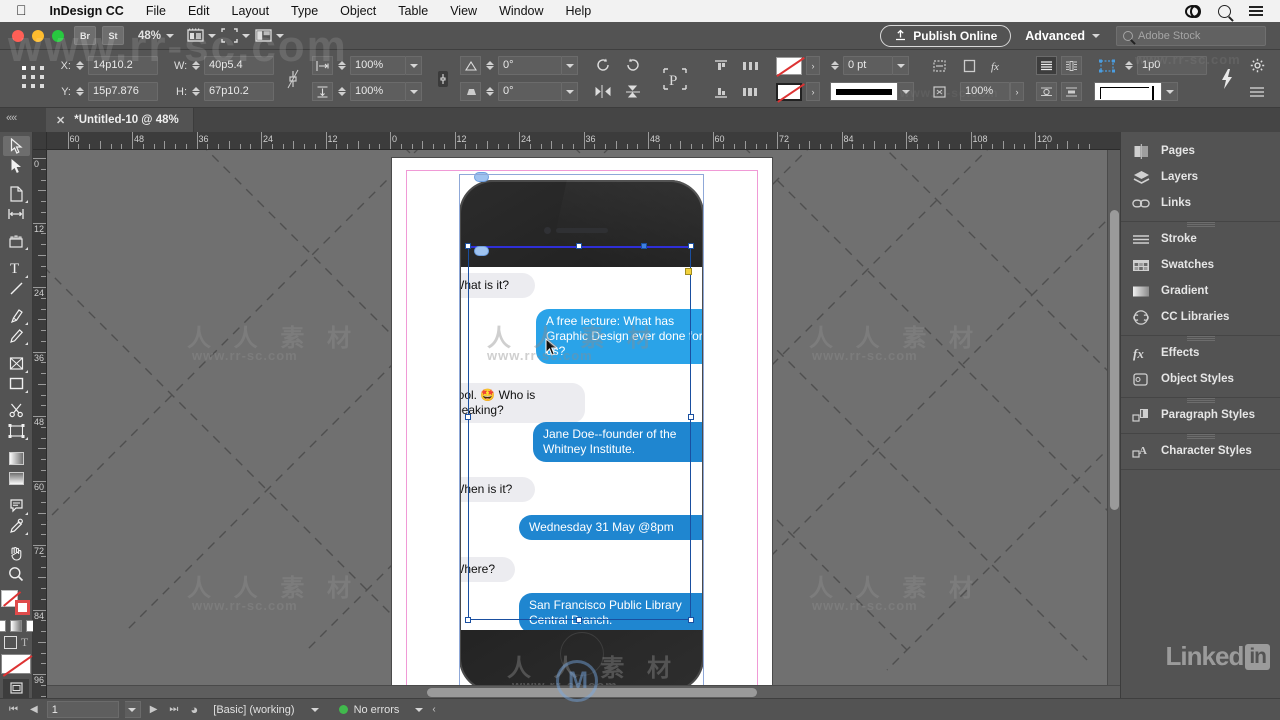 The height and width of the screenshot is (720, 1280). I want to click on dock-item-effects: fx Effects, so click(1200, 353).